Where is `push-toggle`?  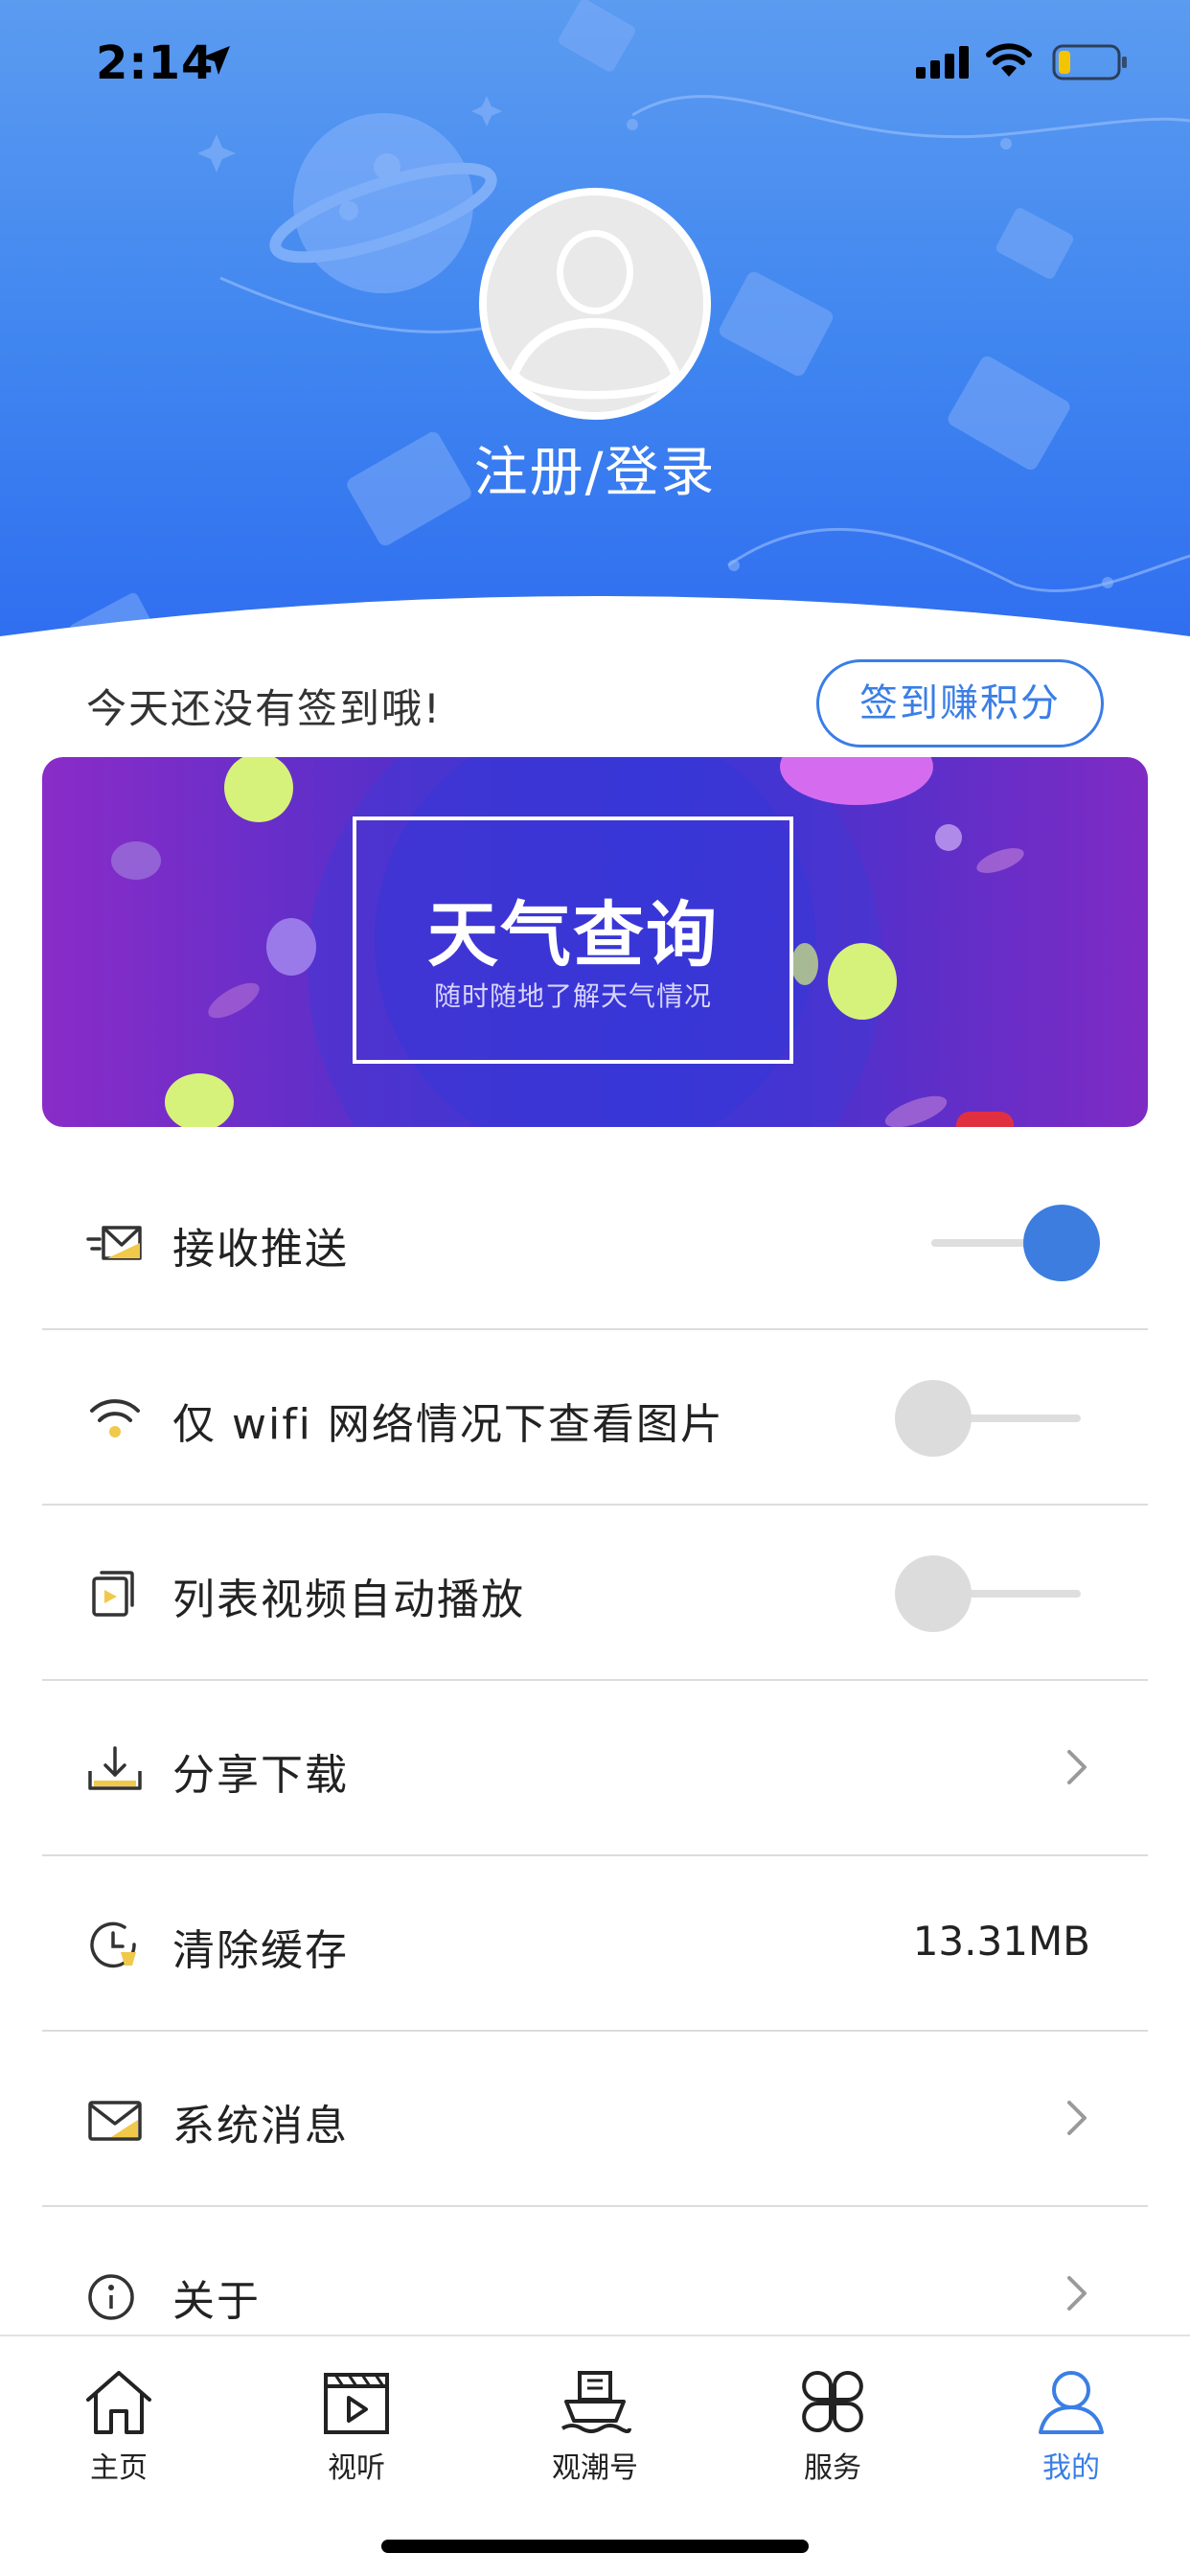 push-toggle is located at coordinates (1006, 1243).